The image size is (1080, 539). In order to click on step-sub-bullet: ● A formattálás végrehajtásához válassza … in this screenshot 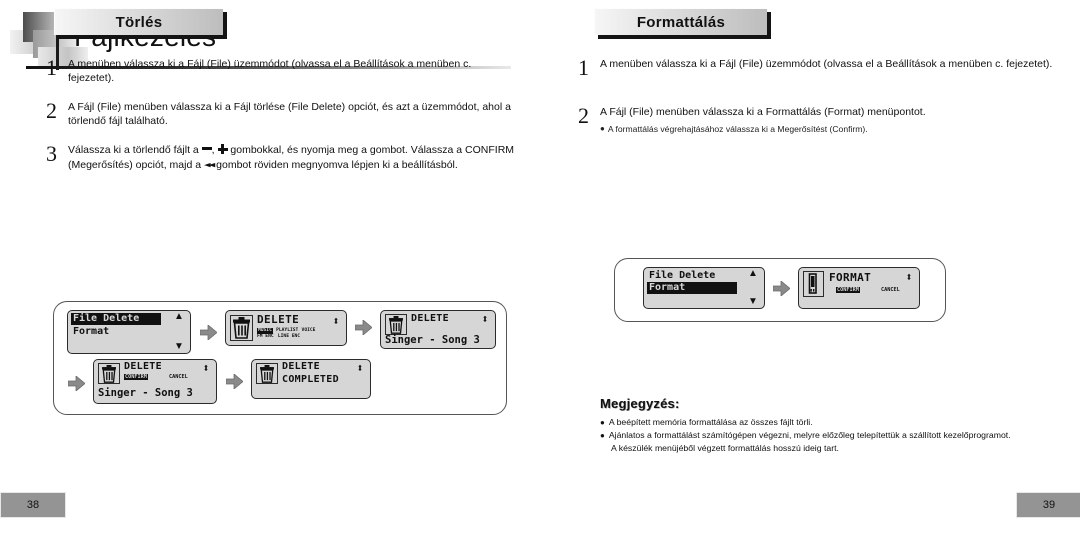, I will do `click(829, 129)`.